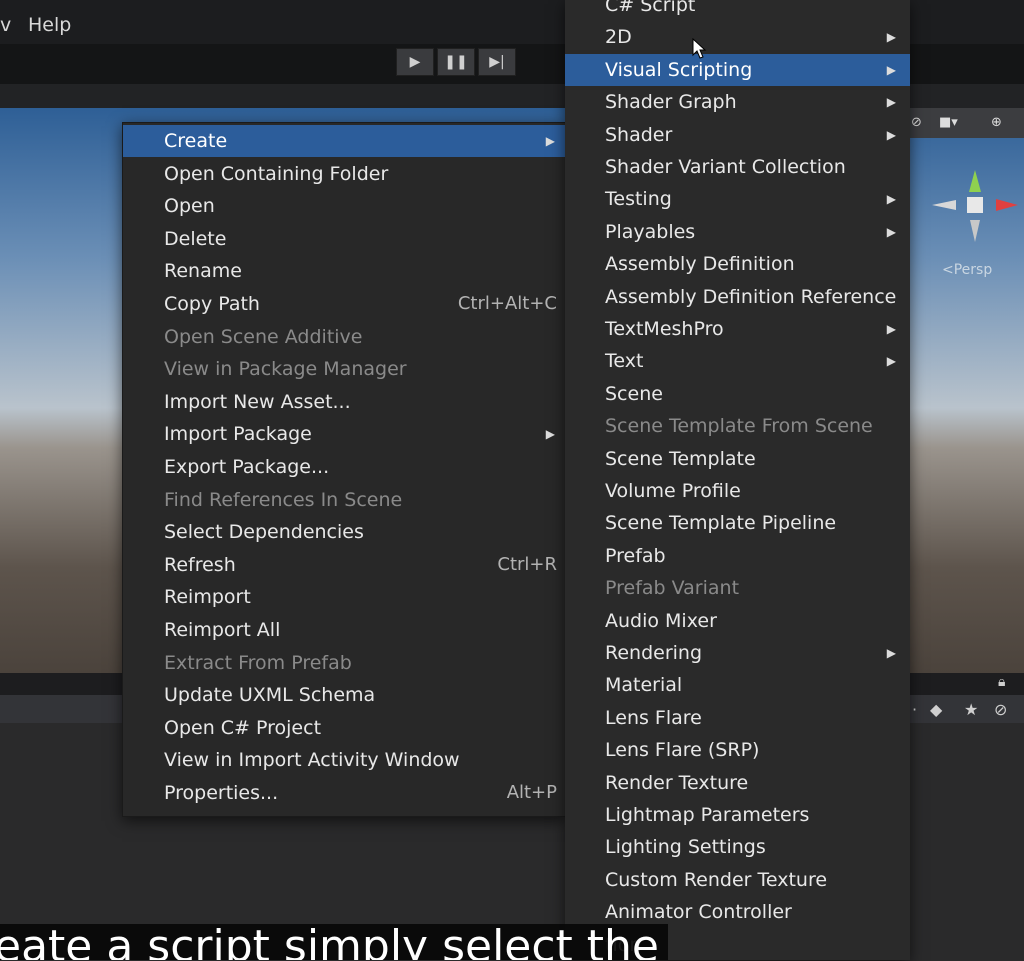 The width and height of the screenshot is (1024, 961). Describe the element at coordinates (207, 597) in the screenshot. I see `menu-item-label: Reimport` at that location.